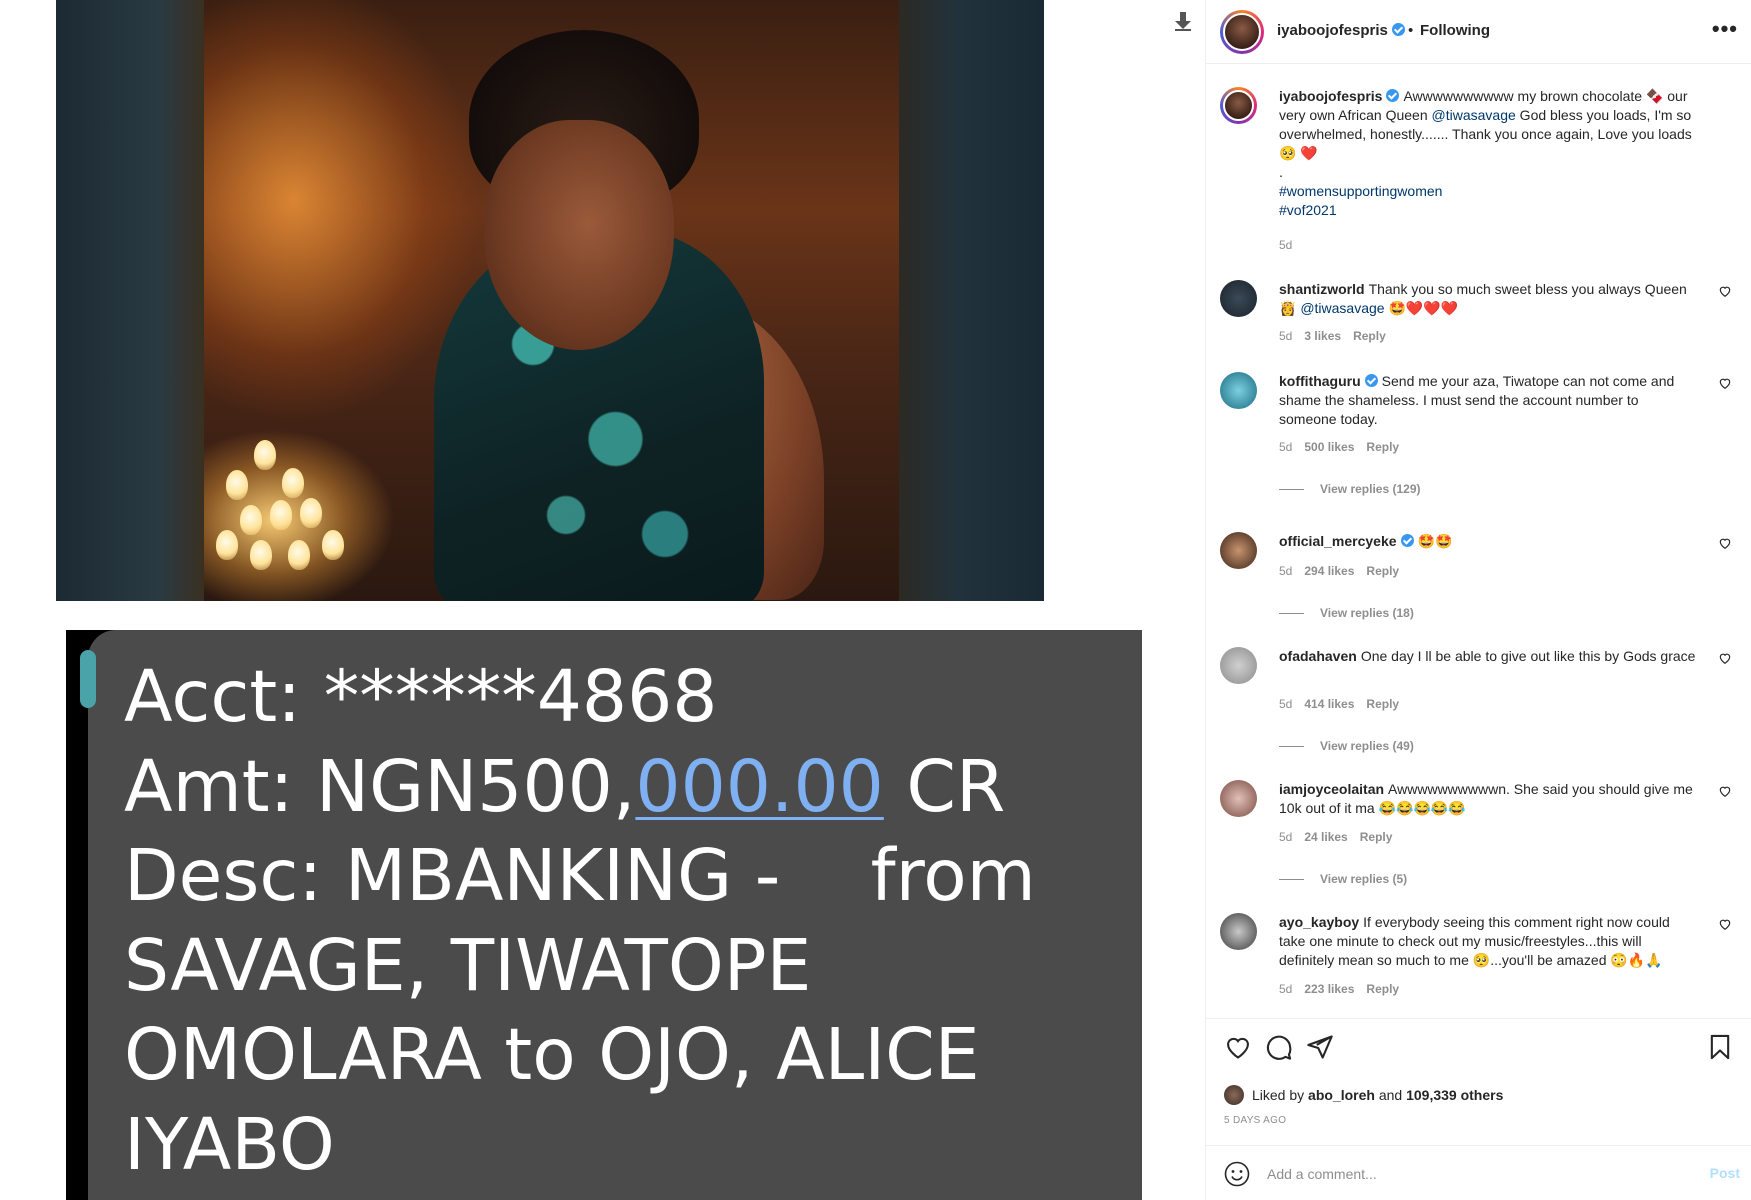 This screenshot has width=1751, height=1200. What do you see at coordinates (1242, 32) in the screenshot?
I see `author-avatar` at bounding box center [1242, 32].